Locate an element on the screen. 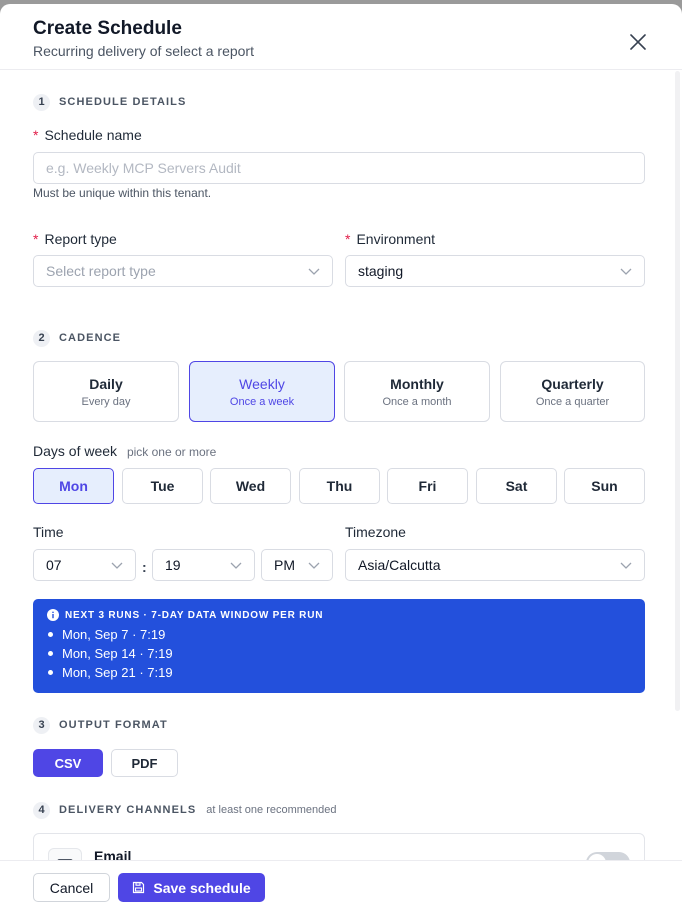 This screenshot has width=682, height=914. section-number: 2 is located at coordinates (41, 338).